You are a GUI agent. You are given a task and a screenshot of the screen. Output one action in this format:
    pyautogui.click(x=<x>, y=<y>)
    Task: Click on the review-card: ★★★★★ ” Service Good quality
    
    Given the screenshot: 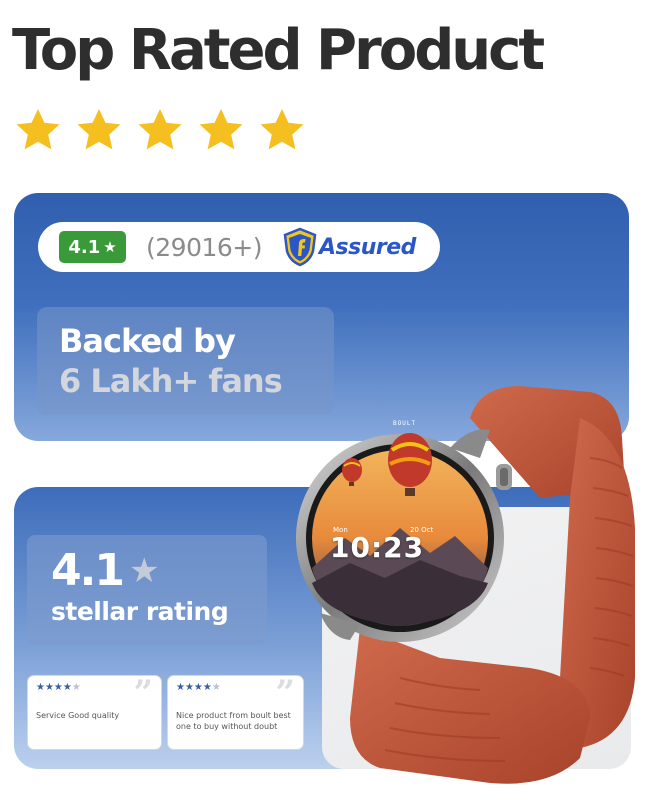 What is the action you would take?
    pyautogui.click(x=94, y=712)
    